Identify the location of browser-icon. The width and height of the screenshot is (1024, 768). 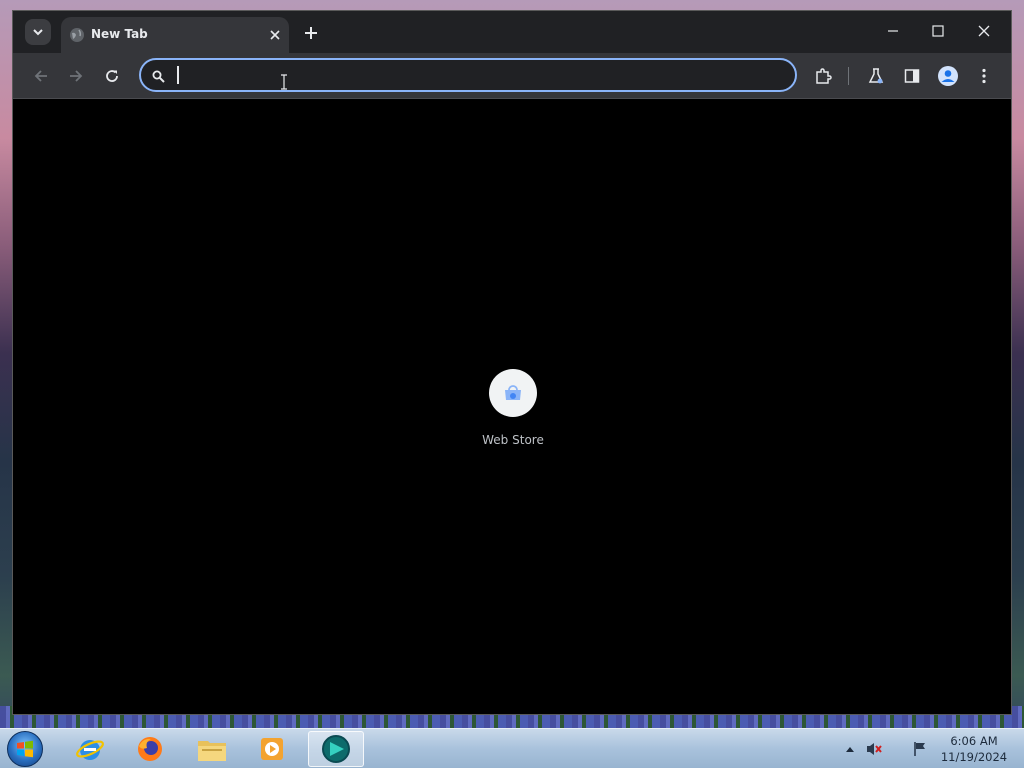
(336, 749).